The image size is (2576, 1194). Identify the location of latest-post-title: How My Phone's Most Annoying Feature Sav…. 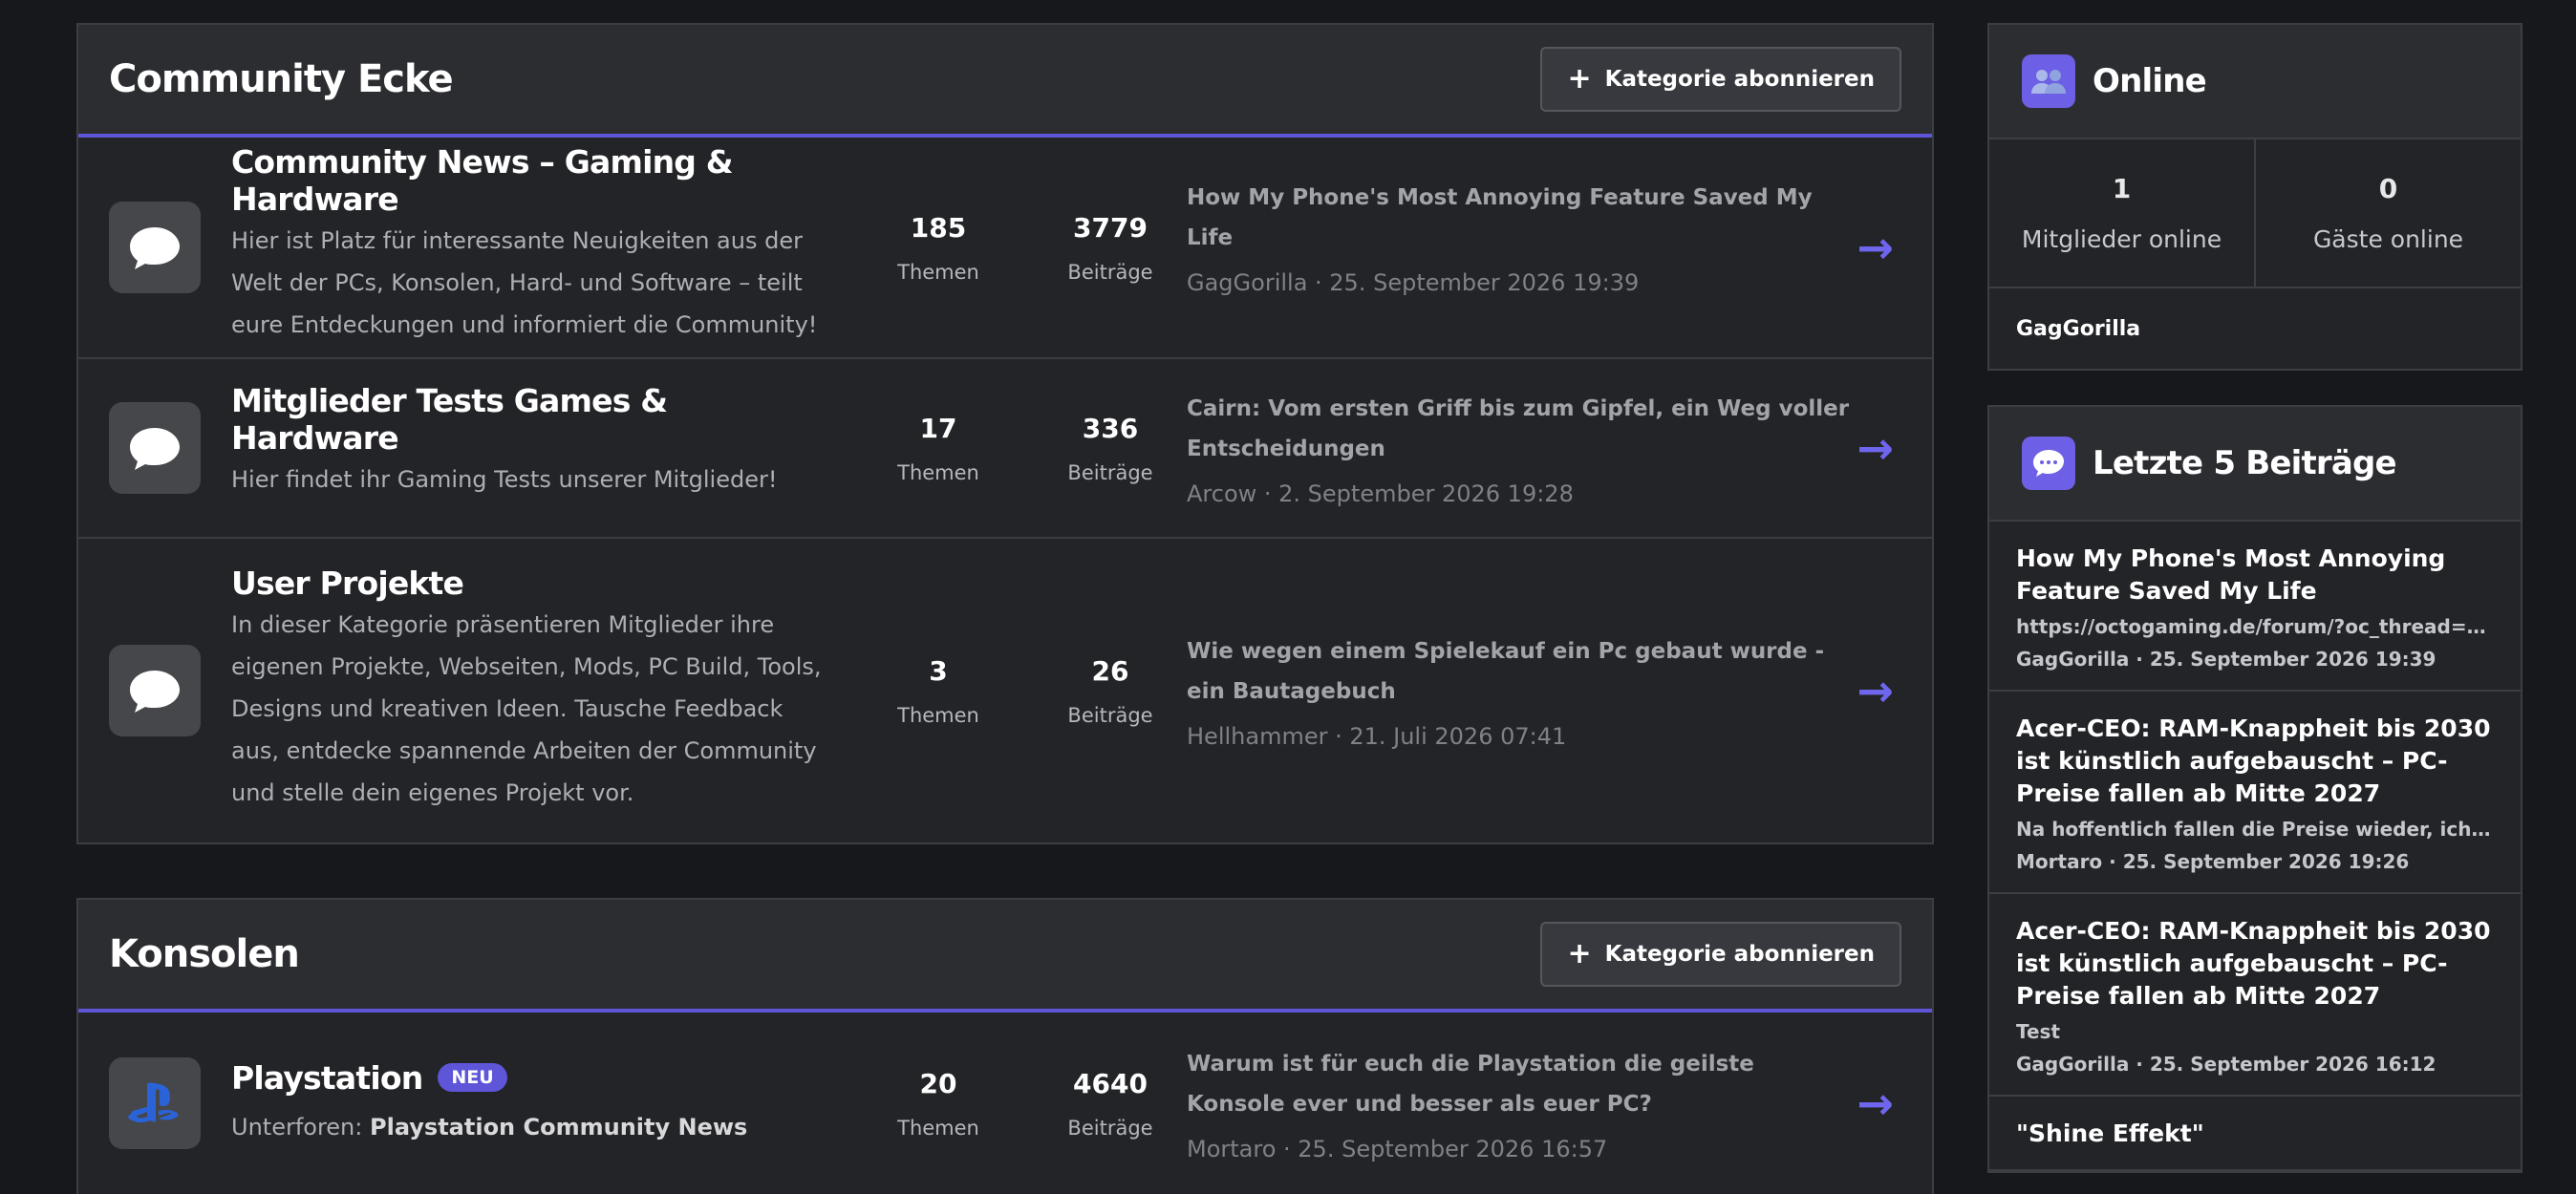
(2255, 575).